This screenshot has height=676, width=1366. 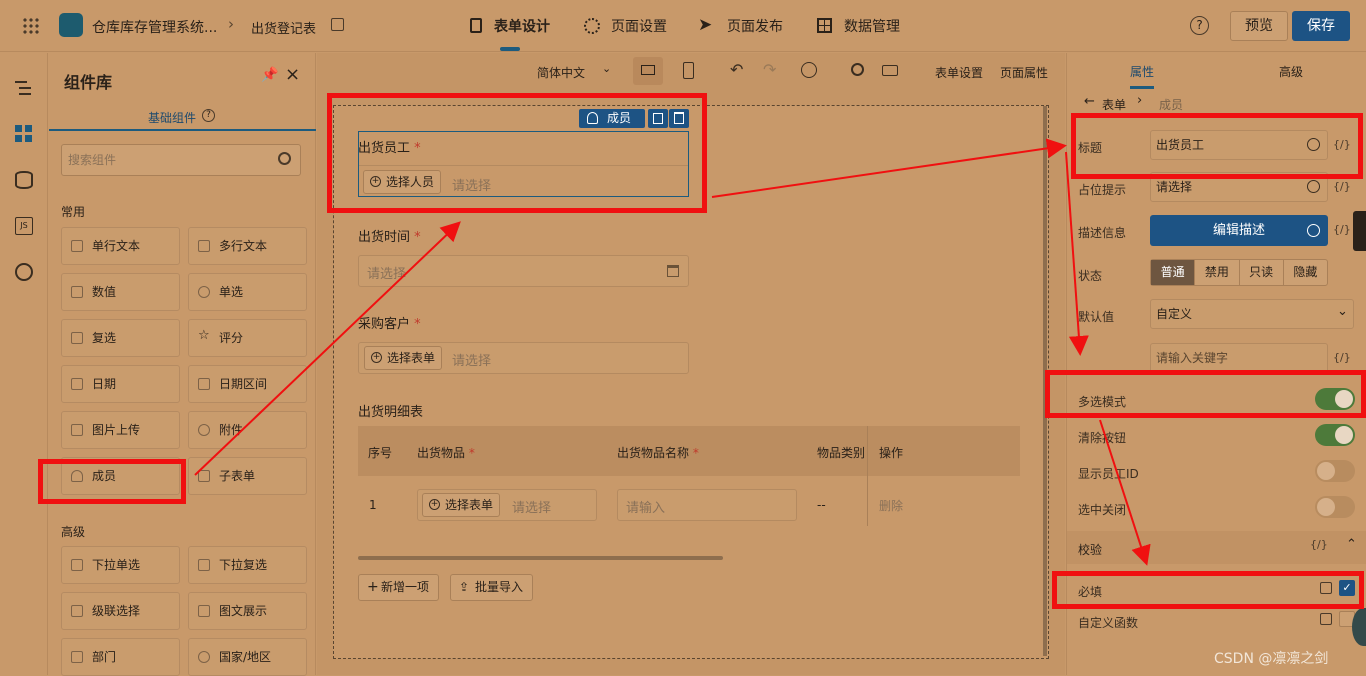 I want to click on desktop-view-button, so click(x=648, y=71).